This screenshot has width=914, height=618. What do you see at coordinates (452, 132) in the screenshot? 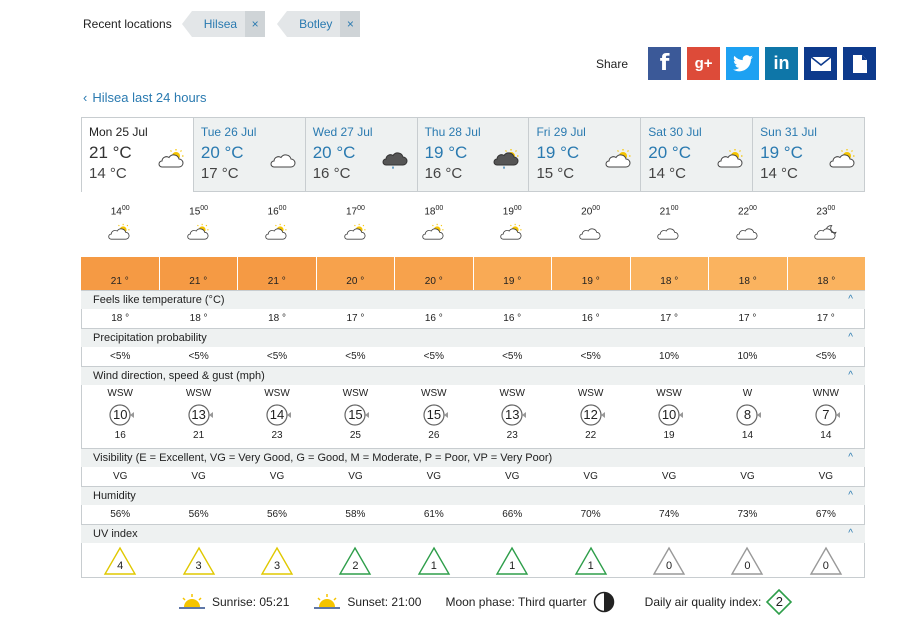
I see `day-name: Thu 28 Jul` at bounding box center [452, 132].